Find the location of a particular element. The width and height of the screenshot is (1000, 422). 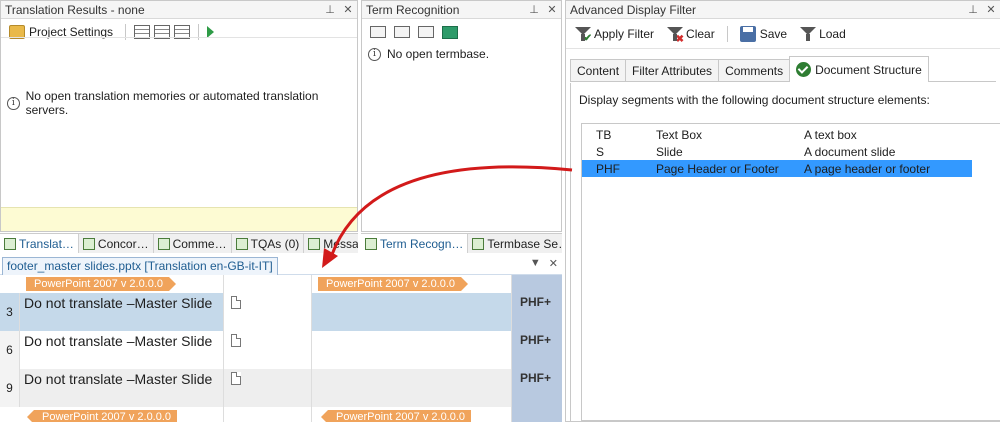

tqa-icon is located at coordinates (241, 243).